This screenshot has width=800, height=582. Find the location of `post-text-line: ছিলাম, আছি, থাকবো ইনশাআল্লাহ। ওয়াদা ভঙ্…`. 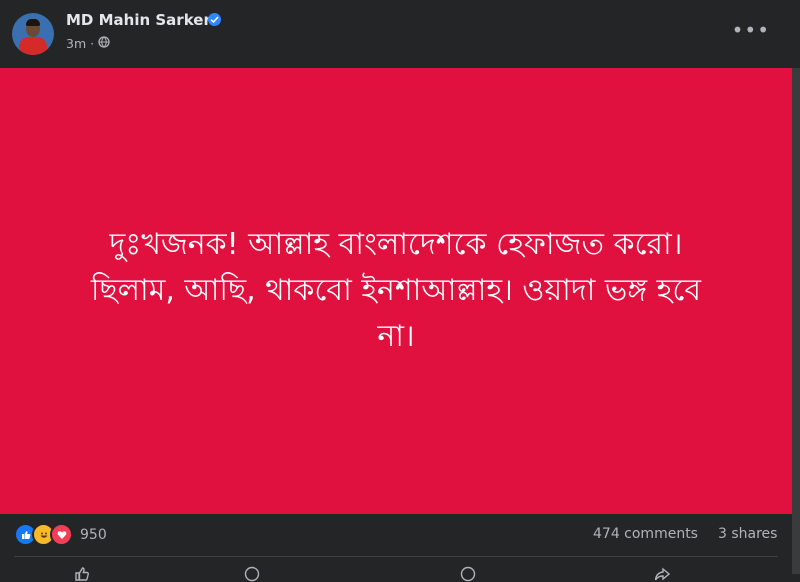

post-text-line: ছিলাম, আছি, থাকবো ইনশাআল্লাহ। ওয়াদা ভঙ্… is located at coordinates (396, 290).